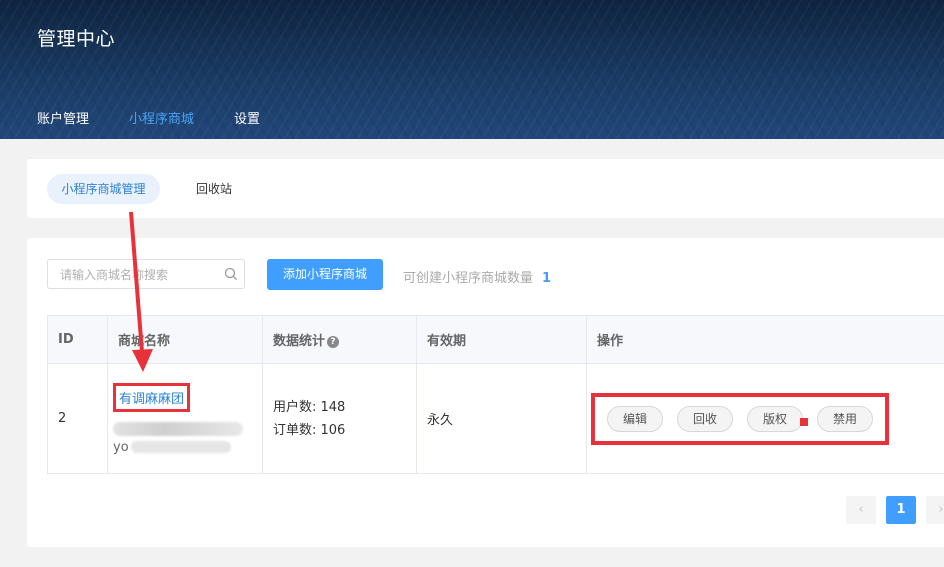  What do you see at coordinates (635, 418) in the screenshot?
I see `edit-button: 编辑` at bounding box center [635, 418].